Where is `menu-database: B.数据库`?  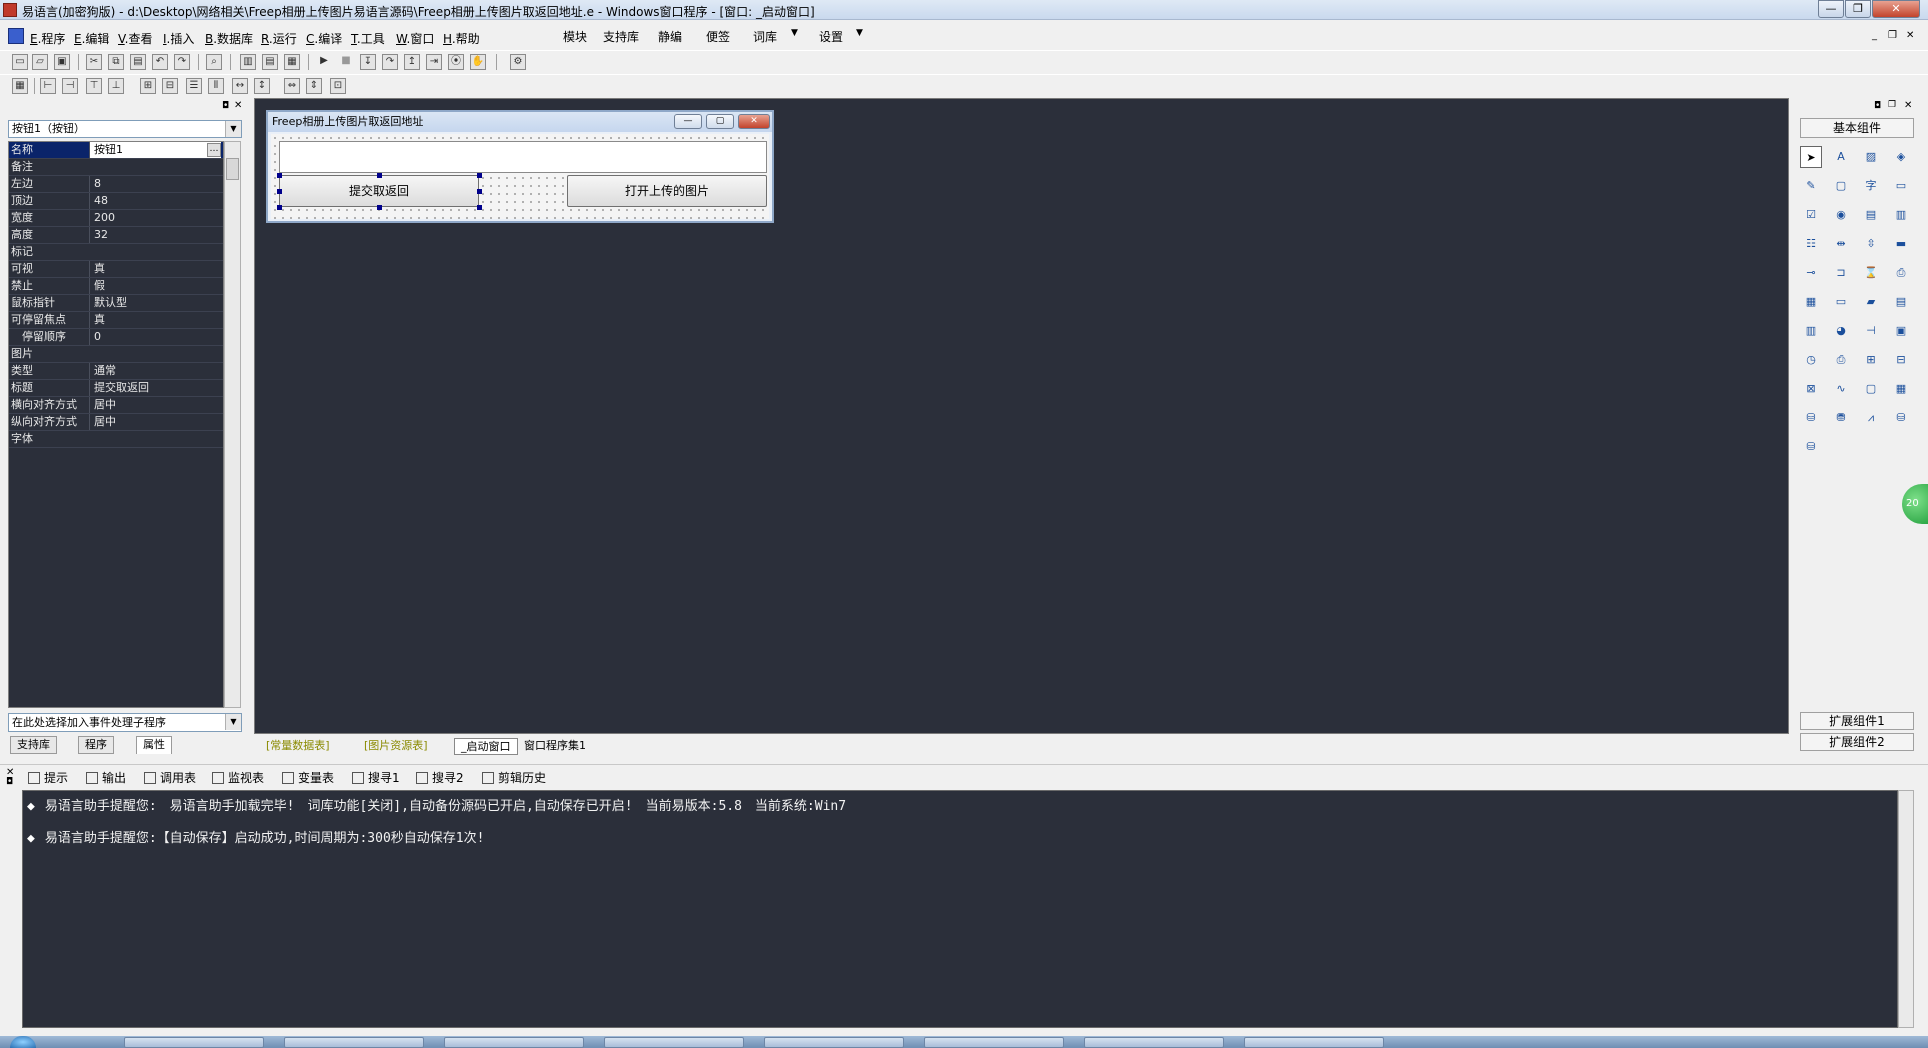
menu-database: B.数据库 is located at coordinates (229, 38).